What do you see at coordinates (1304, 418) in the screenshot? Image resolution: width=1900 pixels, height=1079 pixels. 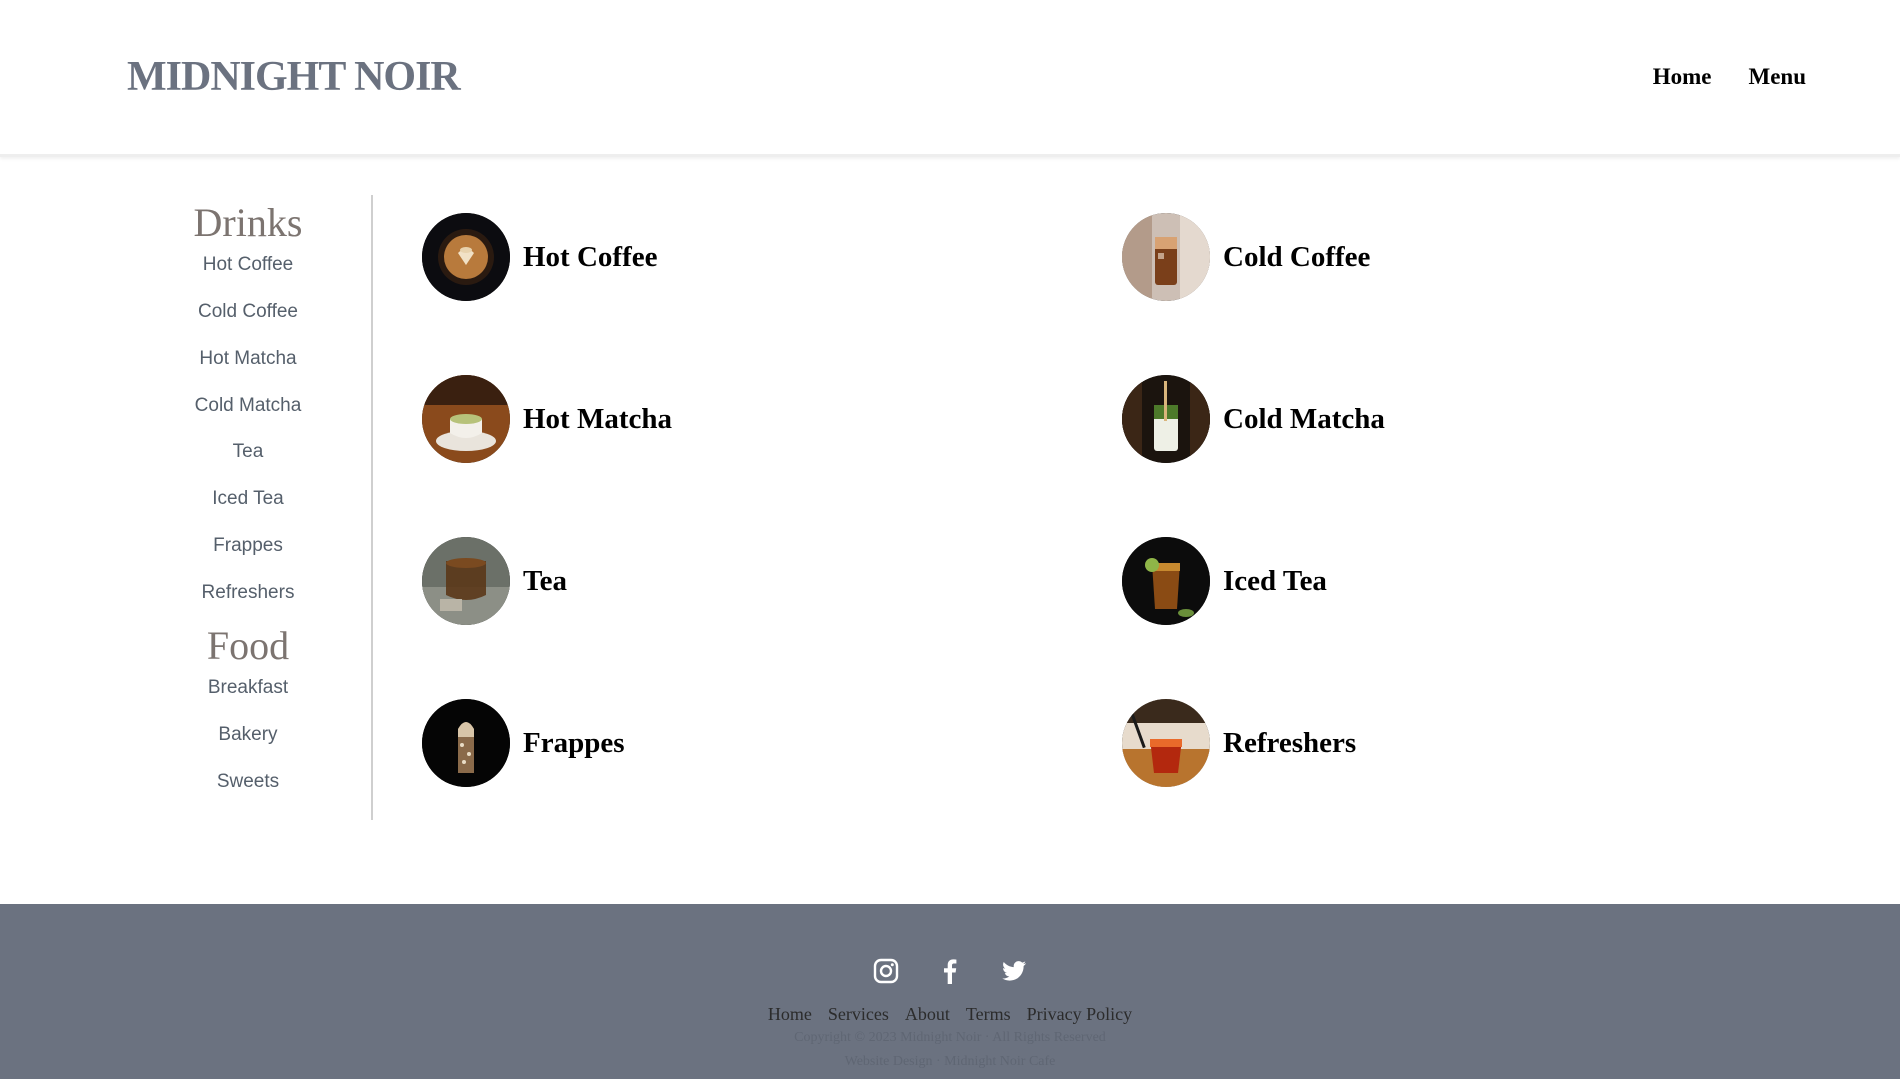 I see `menu-item-label: Cold Matcha` at bounding box center [1304, 418].